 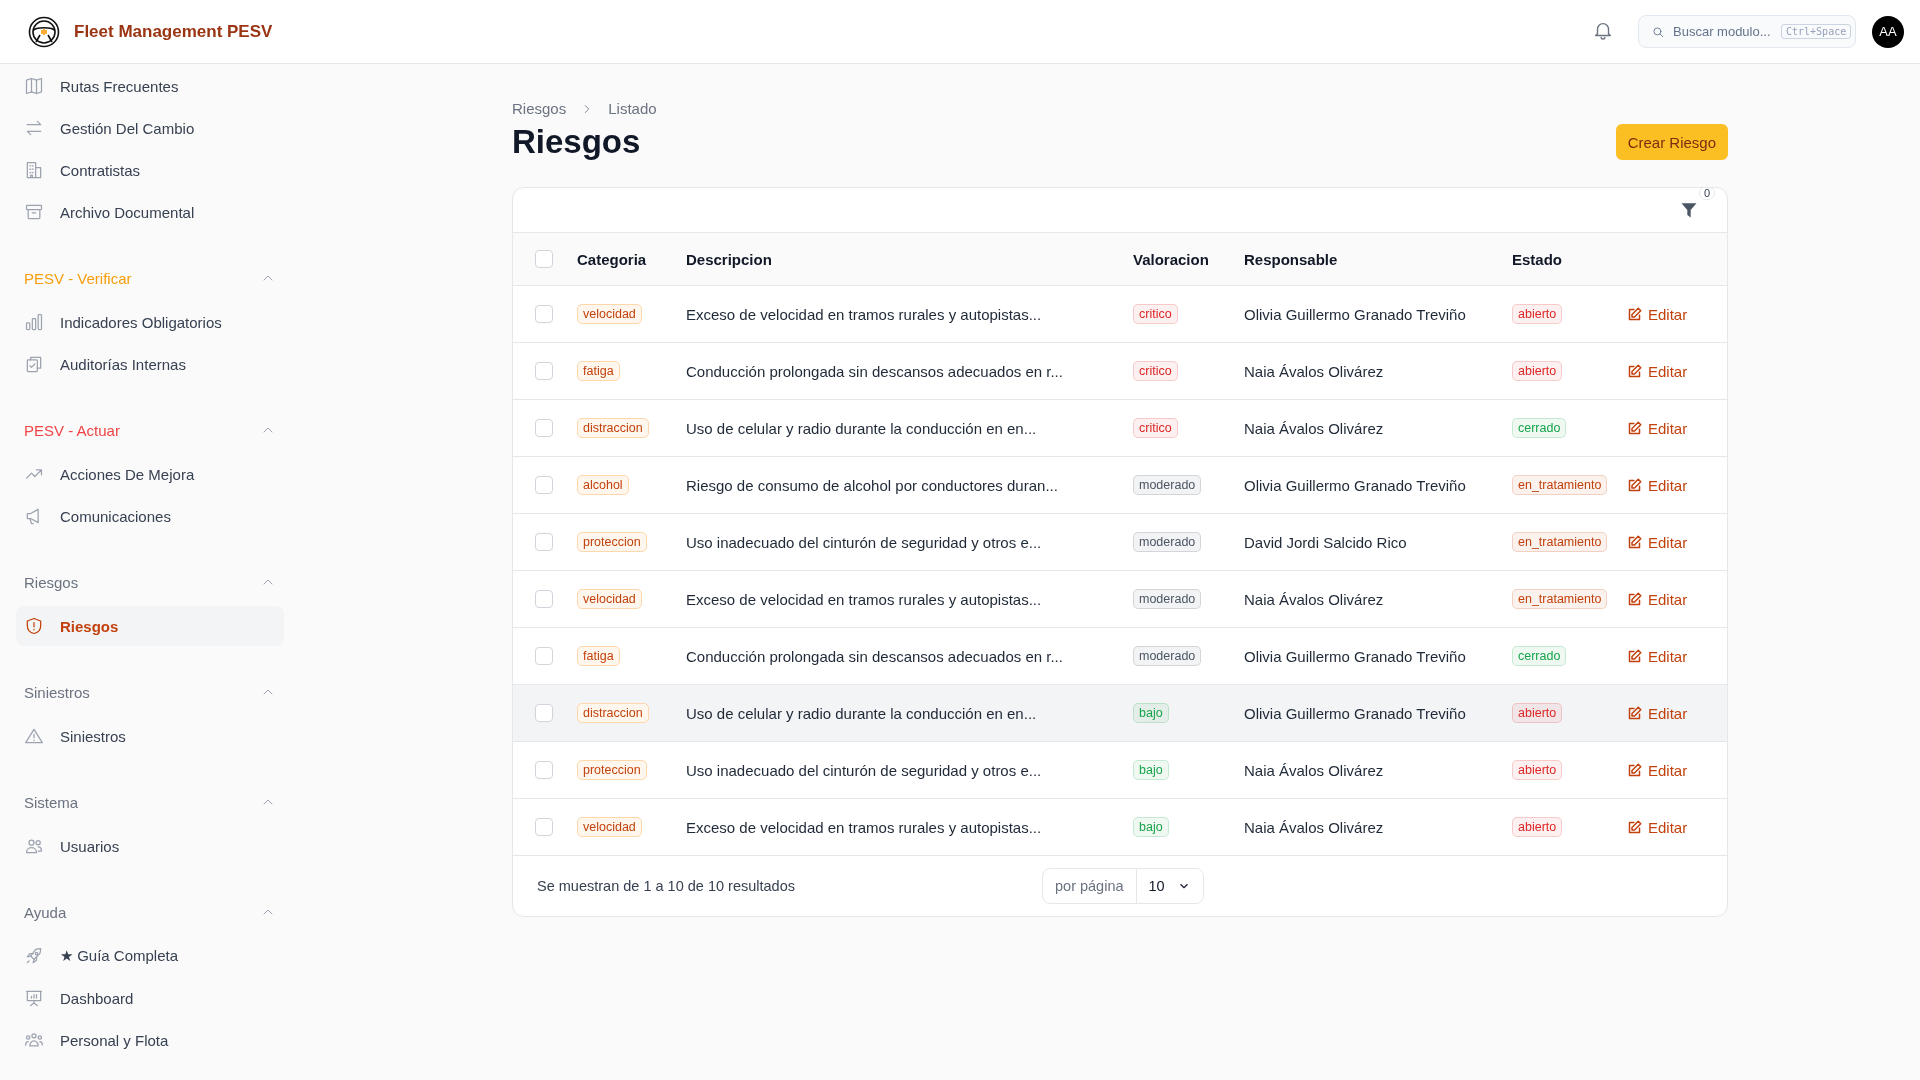 I want to click on sidebar-item: Usuarios, so click(x=150, y=846).